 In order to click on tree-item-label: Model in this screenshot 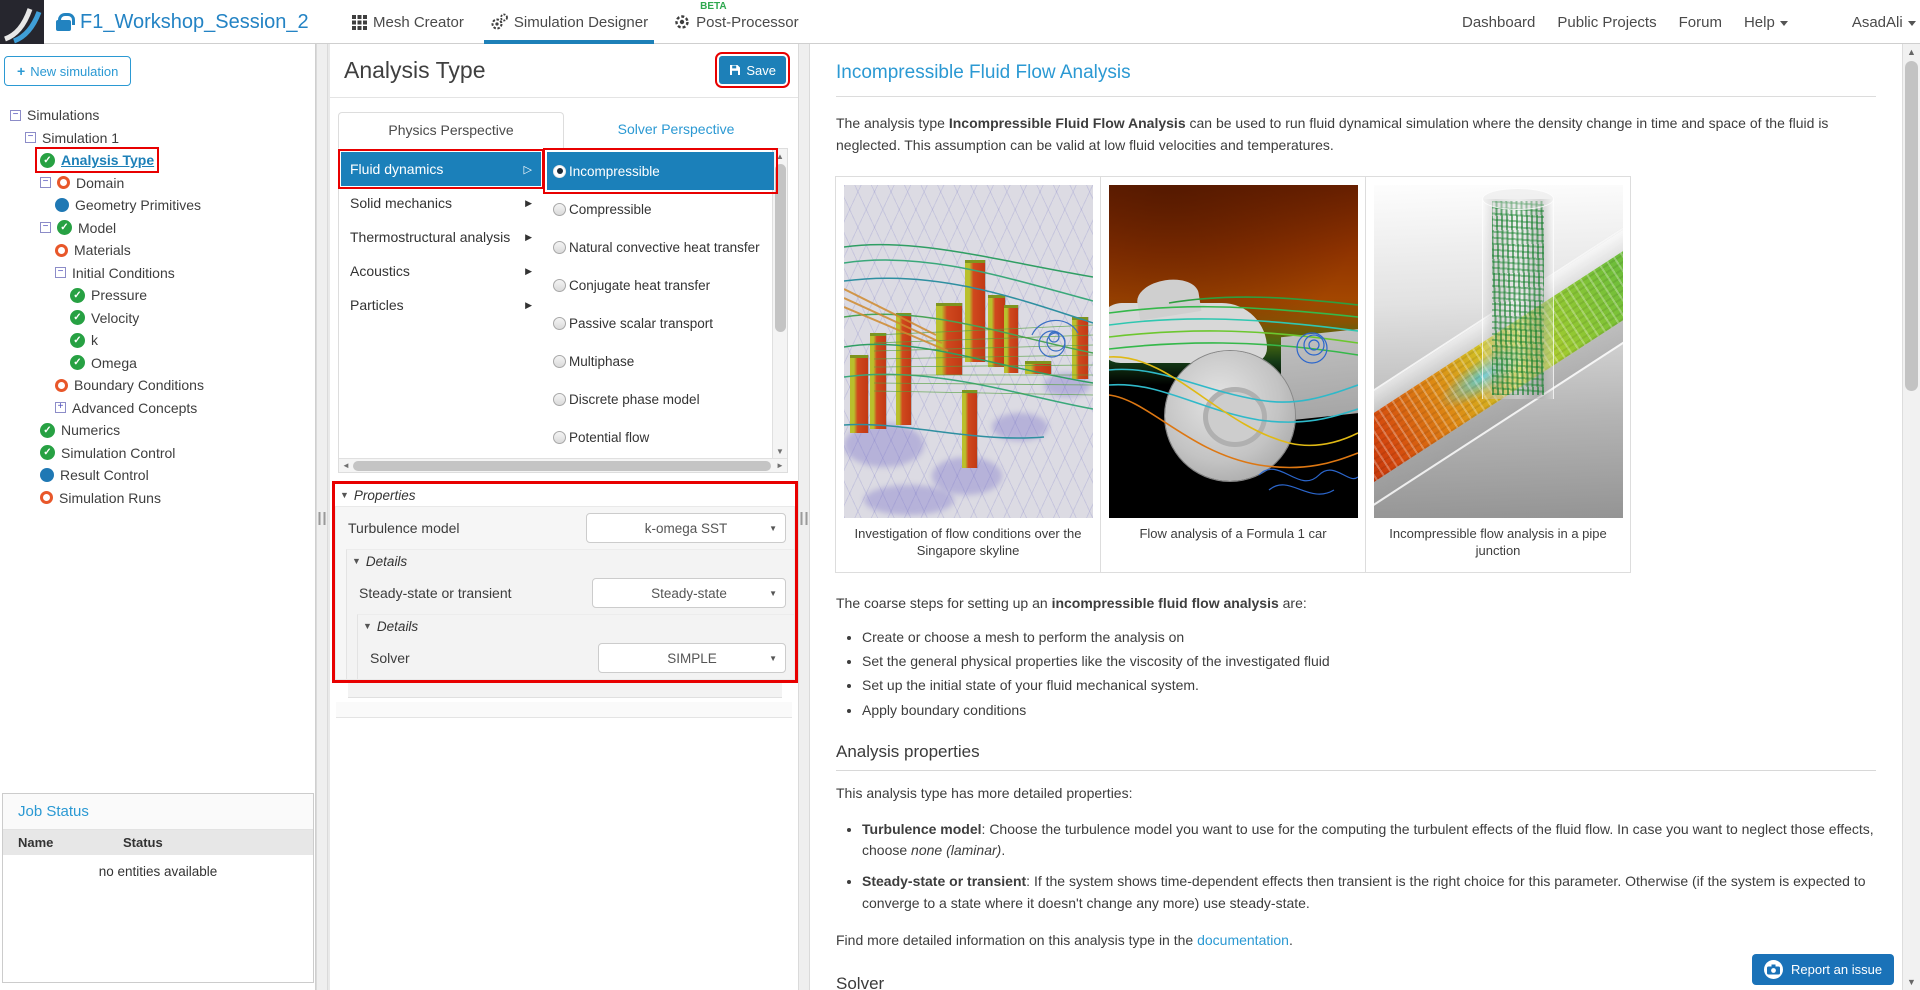, I will do `click(97, 227)`.